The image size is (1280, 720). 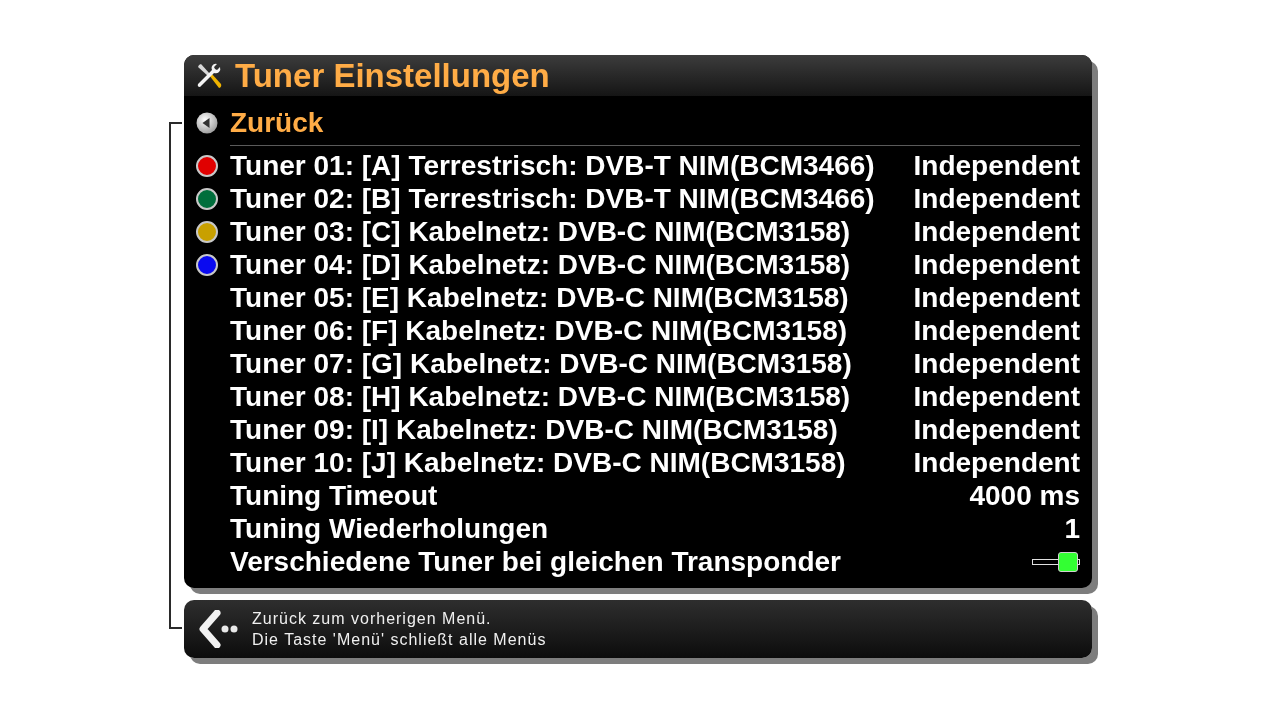 What do you see at coordinates (535, 561) in the screenshot?
I see `menu-item: Verschiedene Tuner bei gleichen Transponder` at bounding box center [535, 561].